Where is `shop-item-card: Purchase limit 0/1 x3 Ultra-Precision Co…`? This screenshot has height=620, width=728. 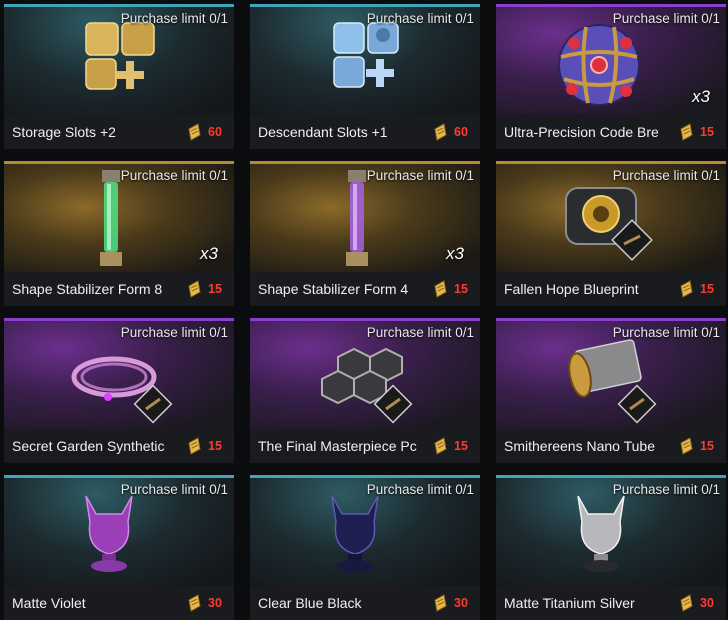 shop-item-card: Purchase limit 0/1 x3 Ultra-Precision Co… is located at coordinates (611, 76).